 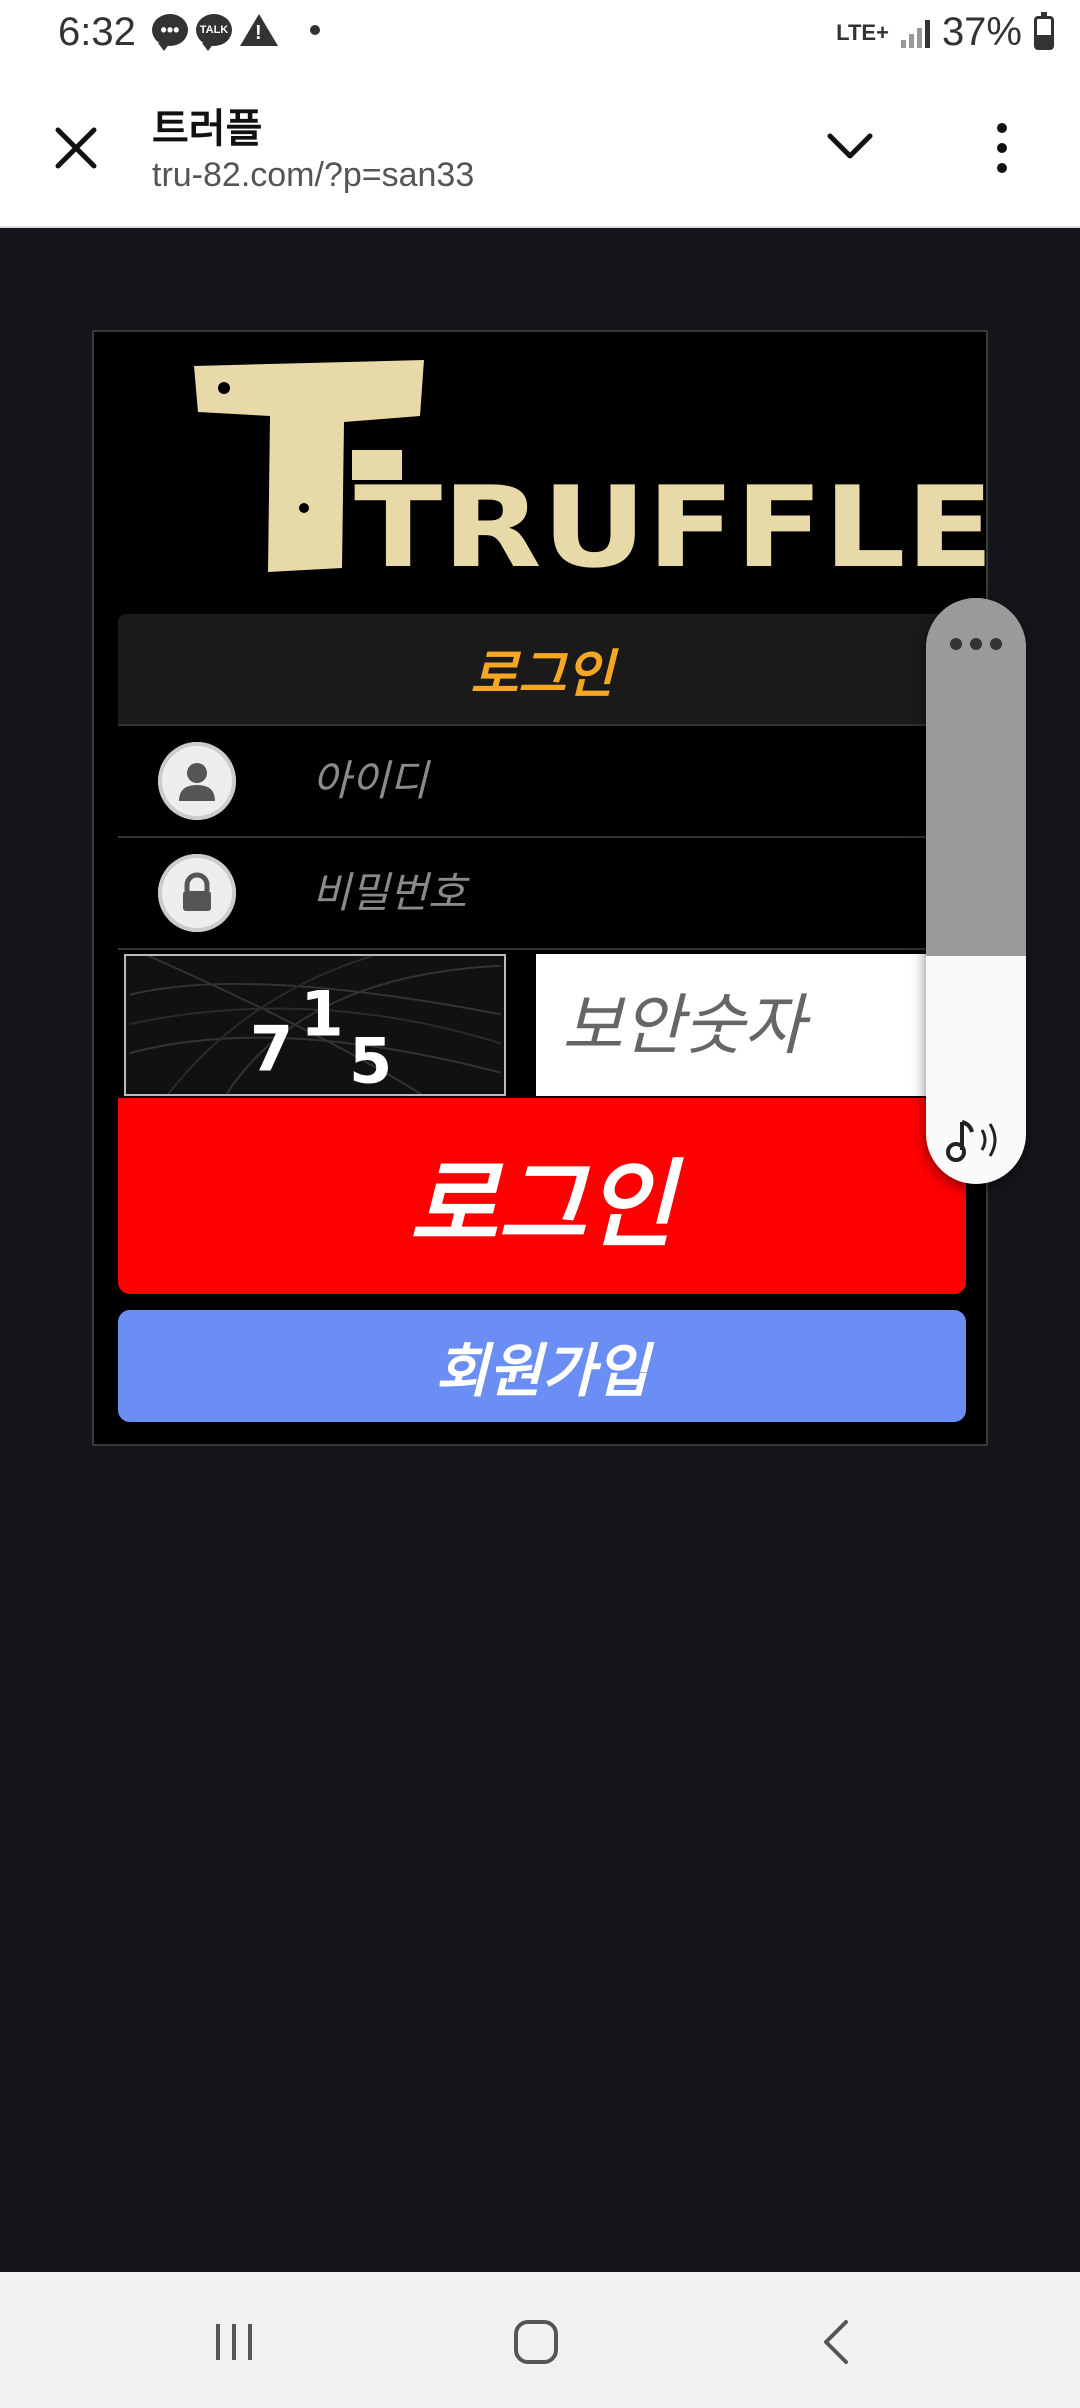 I want to click on network-label: LTE+, so click(x=862, y=32).